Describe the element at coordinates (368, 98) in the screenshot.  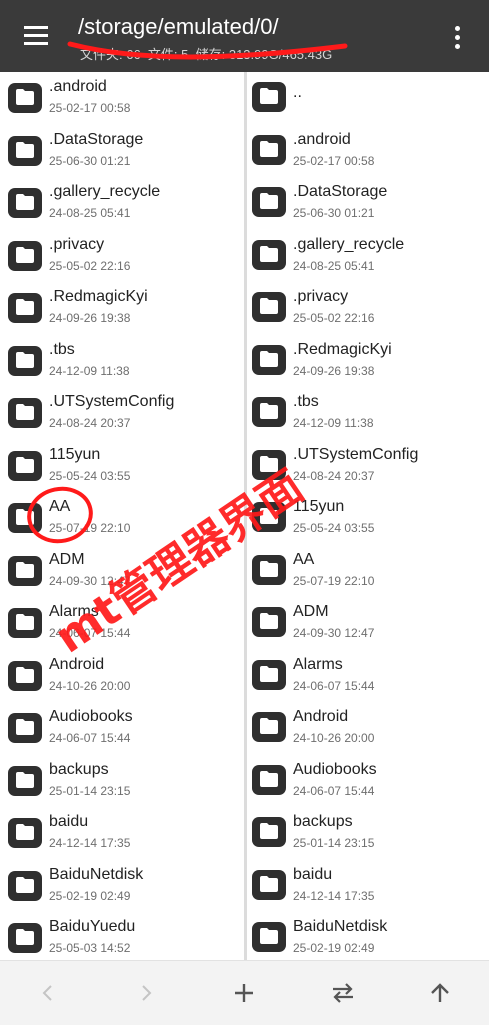
I see `parent-directory-row: ..` at that location.